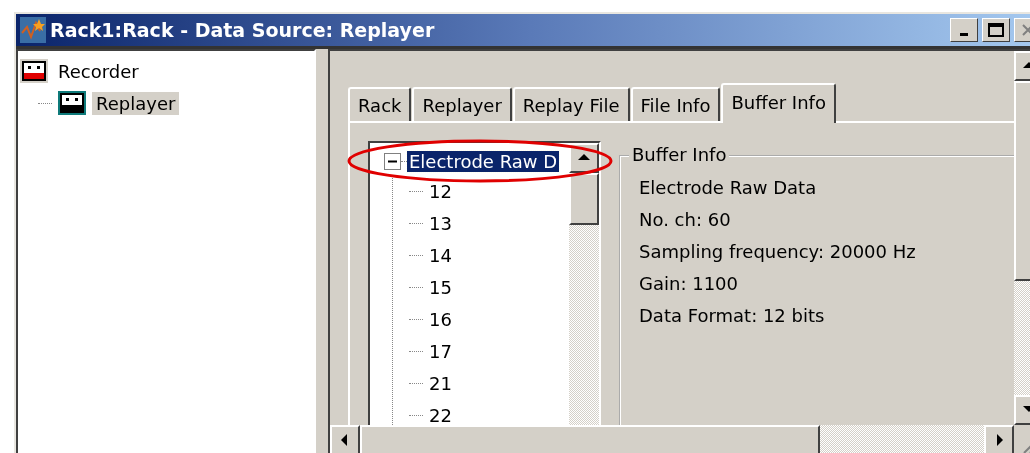  Describe the element at coordinates (685, 219) in the screenshot. I see `info-text: No. ch: 60` at that location.